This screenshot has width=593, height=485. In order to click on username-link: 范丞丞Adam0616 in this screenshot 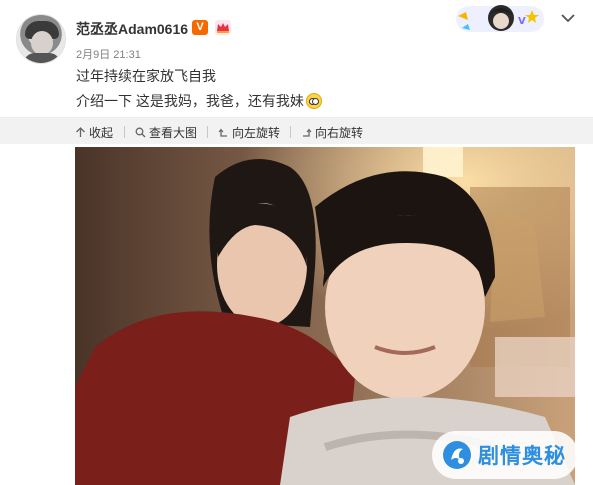, I will do `click(132, 29)`.